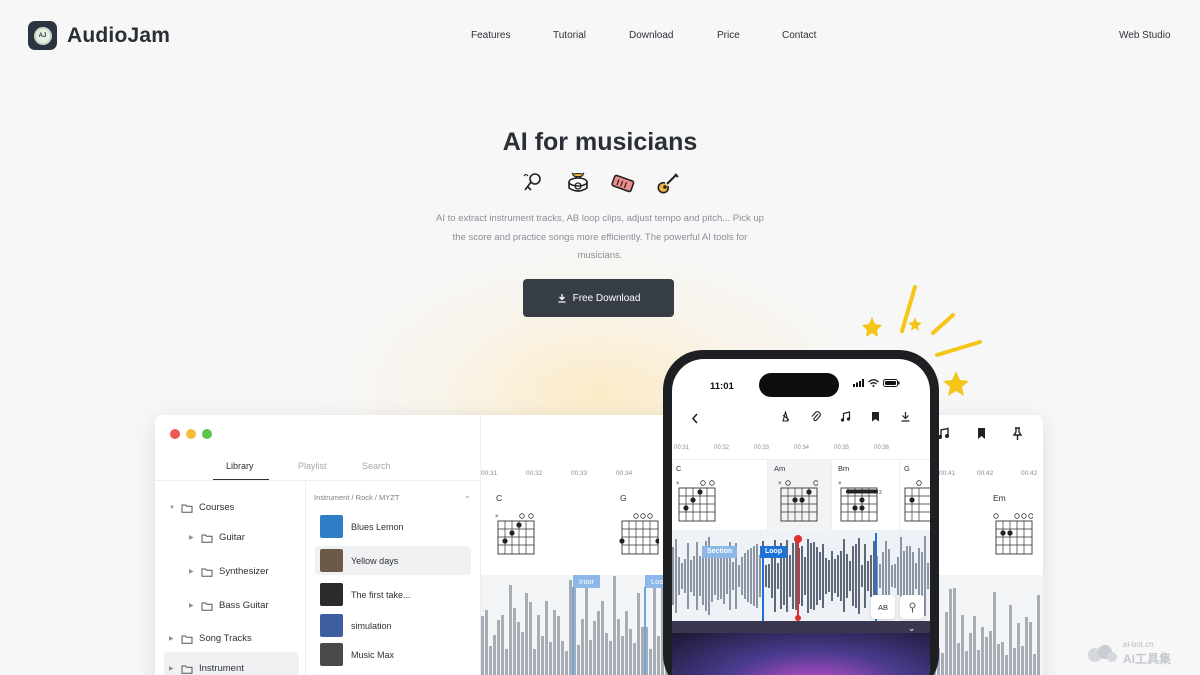  Describe the element at coordinates (883, 607) in the screenshot. I see `ab-loop-button: AB` at that location.